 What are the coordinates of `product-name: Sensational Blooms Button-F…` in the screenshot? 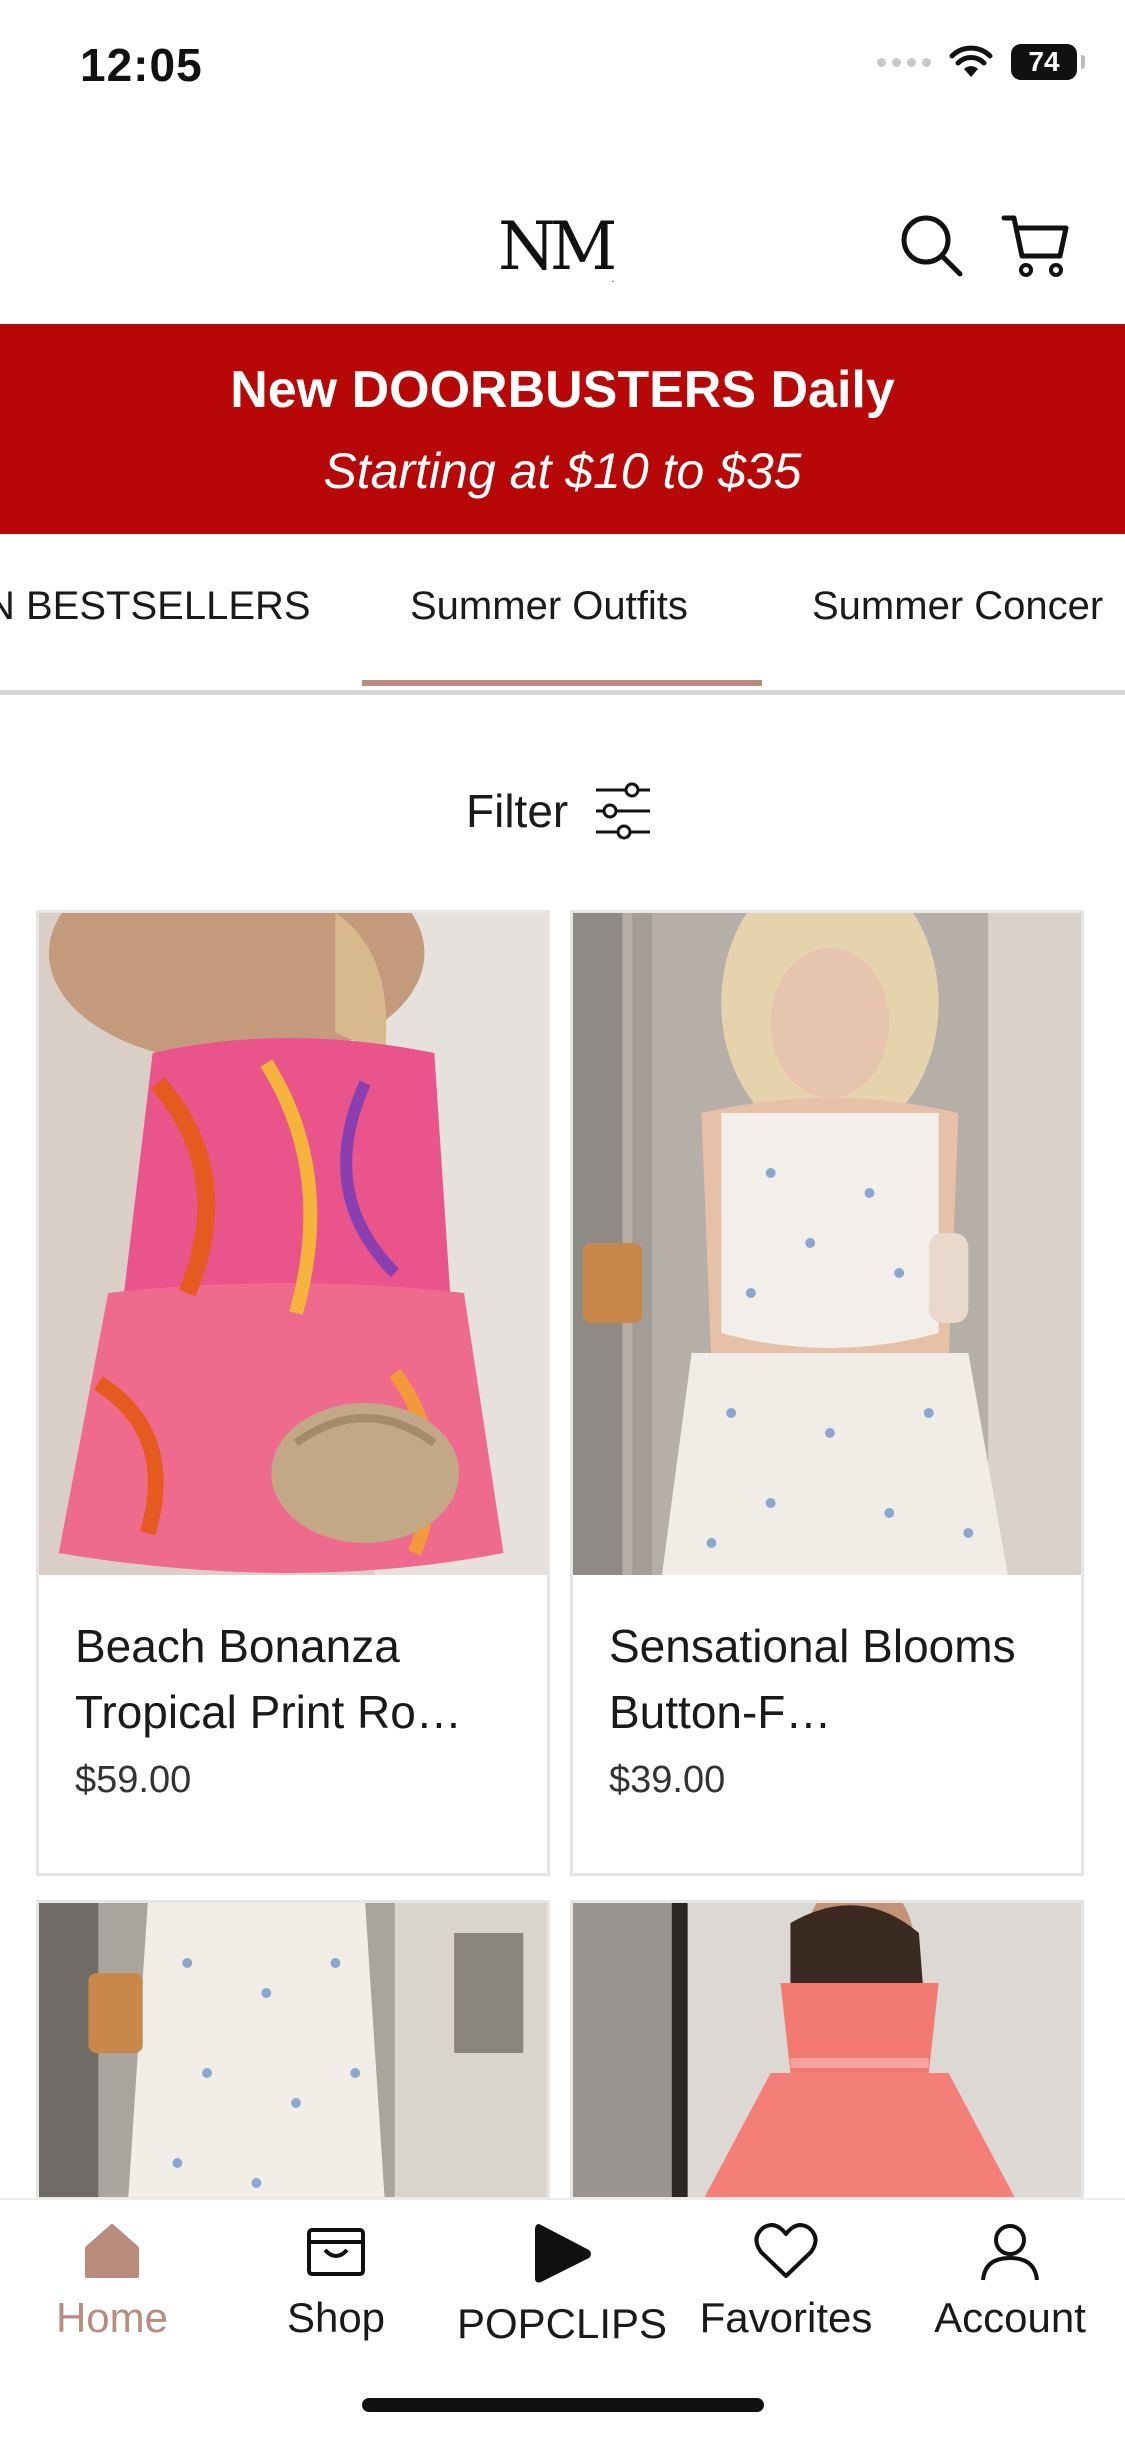 It's located at (812, 1679).